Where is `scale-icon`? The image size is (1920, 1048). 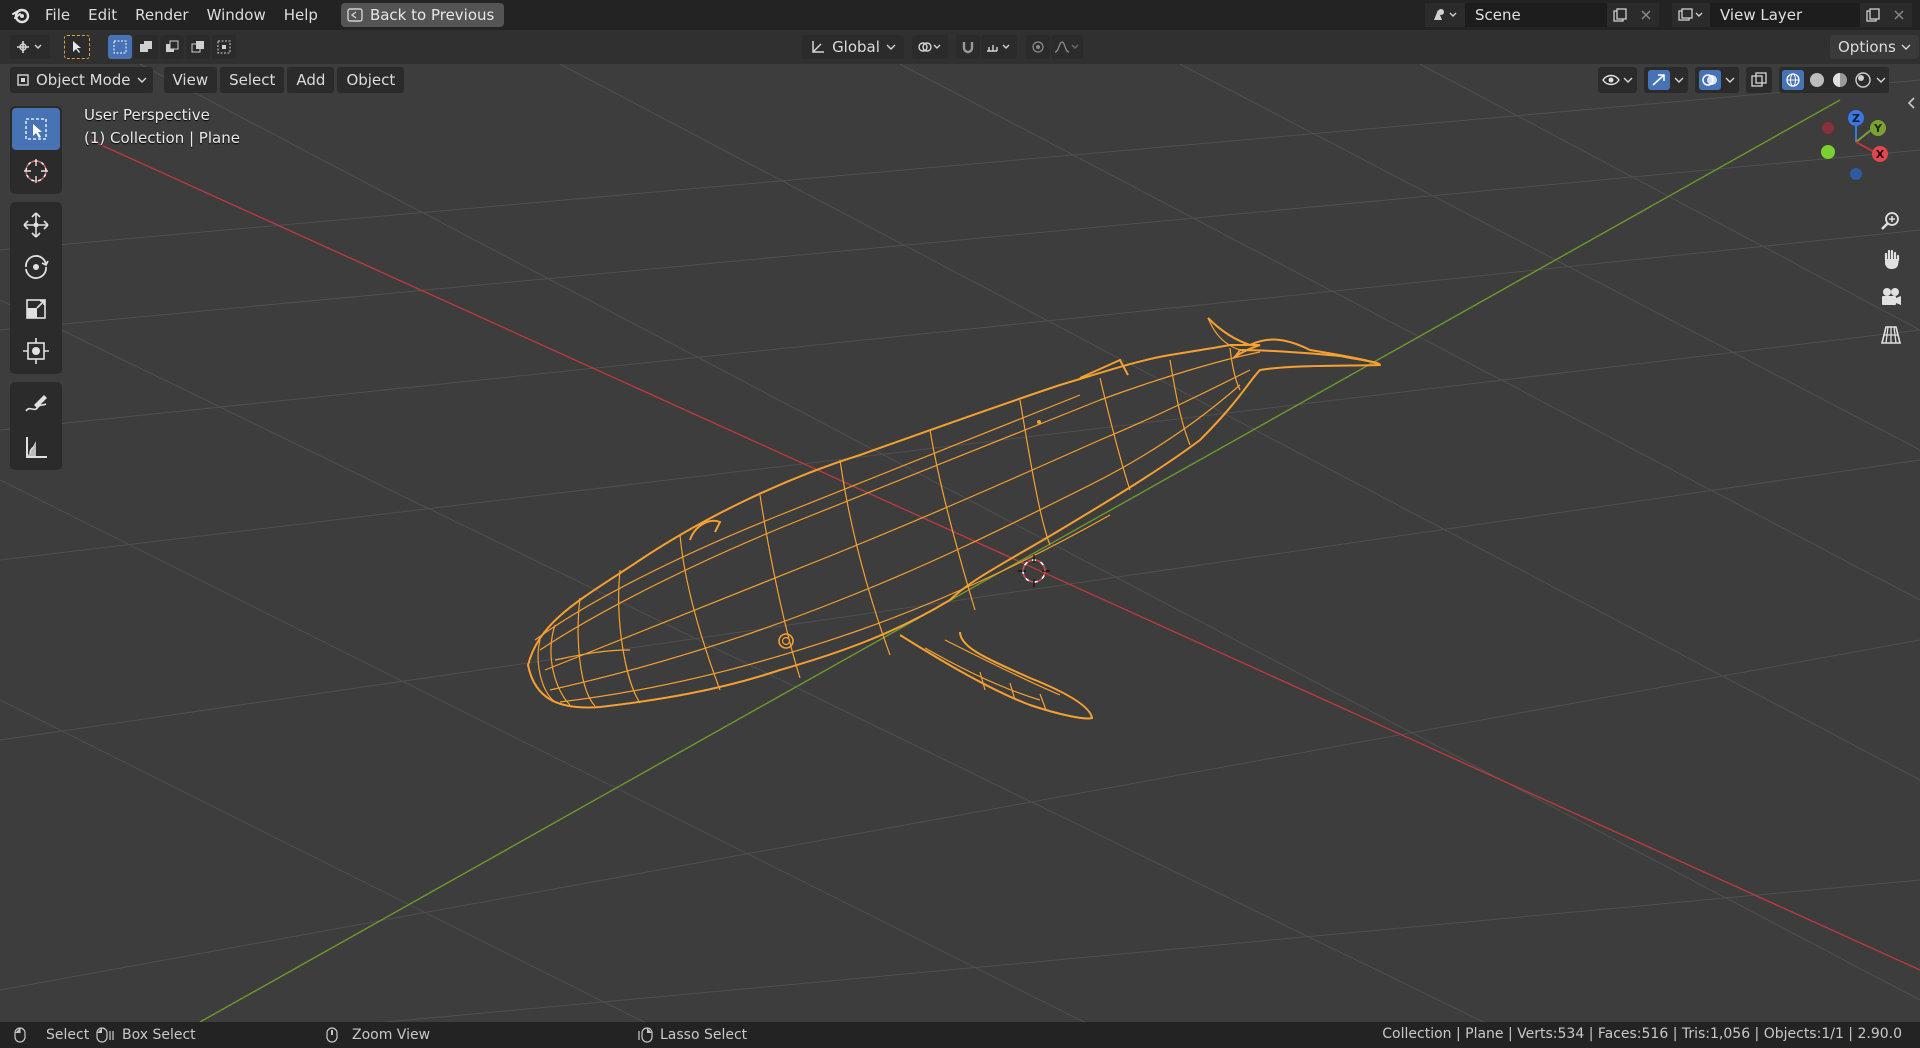
scale-icon is located at coordinates (36, 309).